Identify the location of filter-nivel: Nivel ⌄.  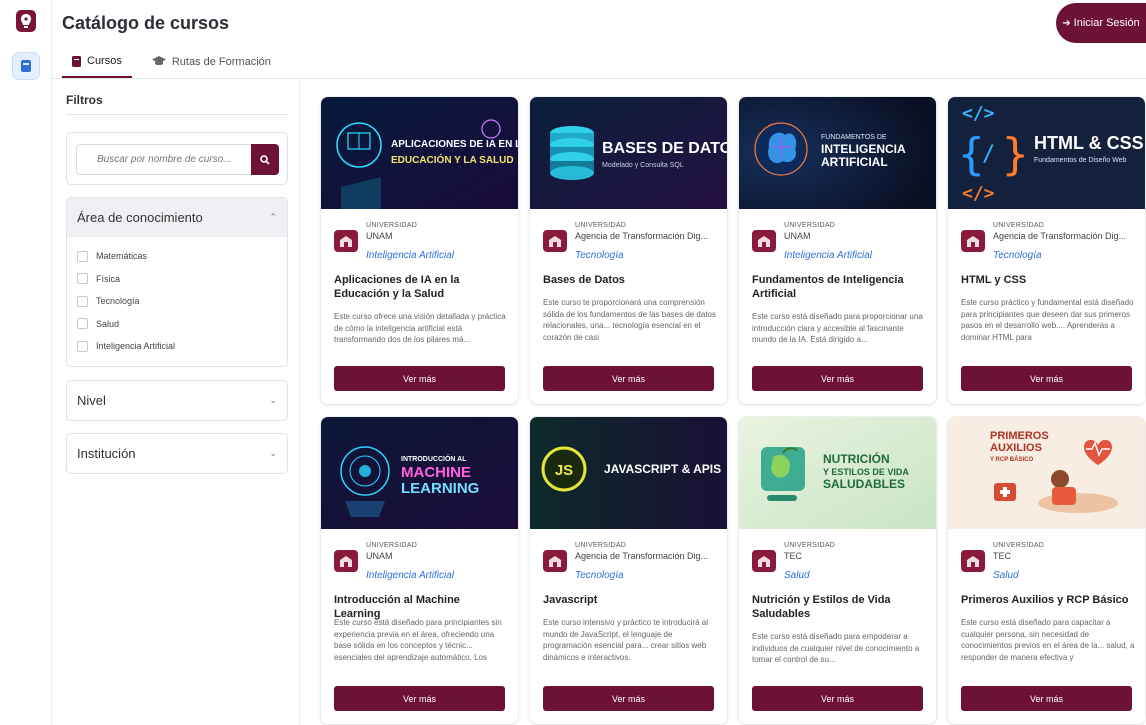
(177, 400).